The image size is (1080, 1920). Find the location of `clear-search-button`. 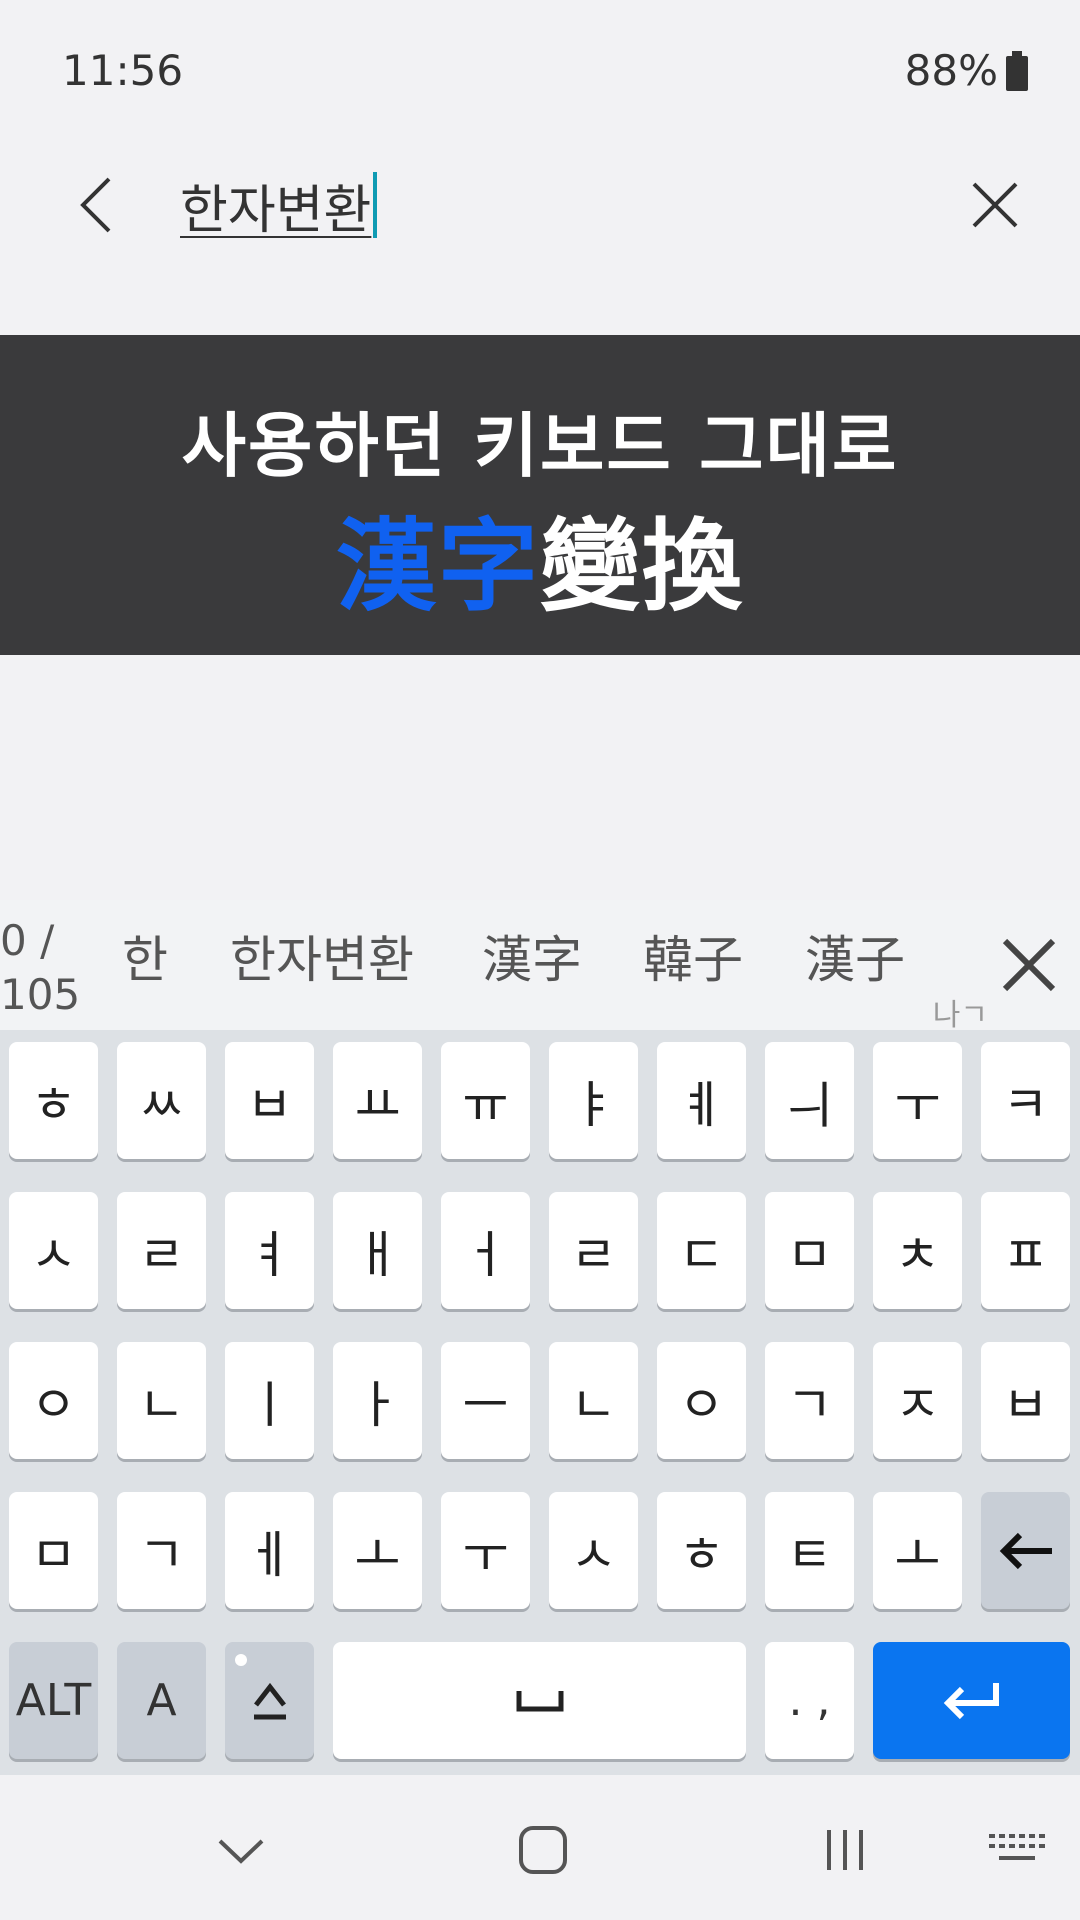

clear-search-button is located at coordinates (995, 205).